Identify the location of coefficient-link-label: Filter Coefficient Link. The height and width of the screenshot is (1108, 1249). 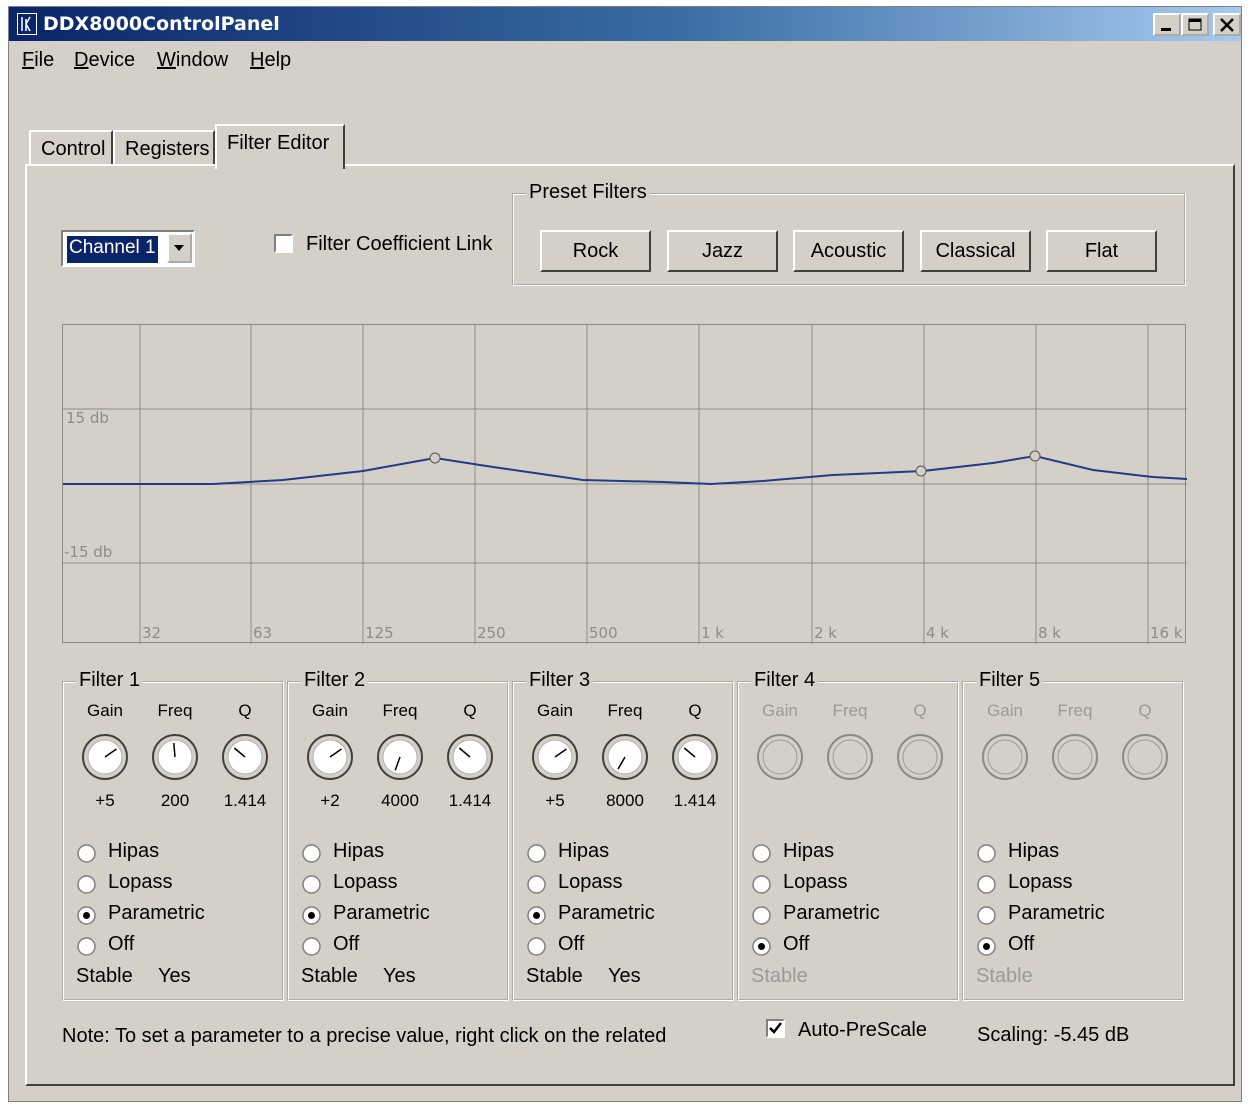
(399, 244).